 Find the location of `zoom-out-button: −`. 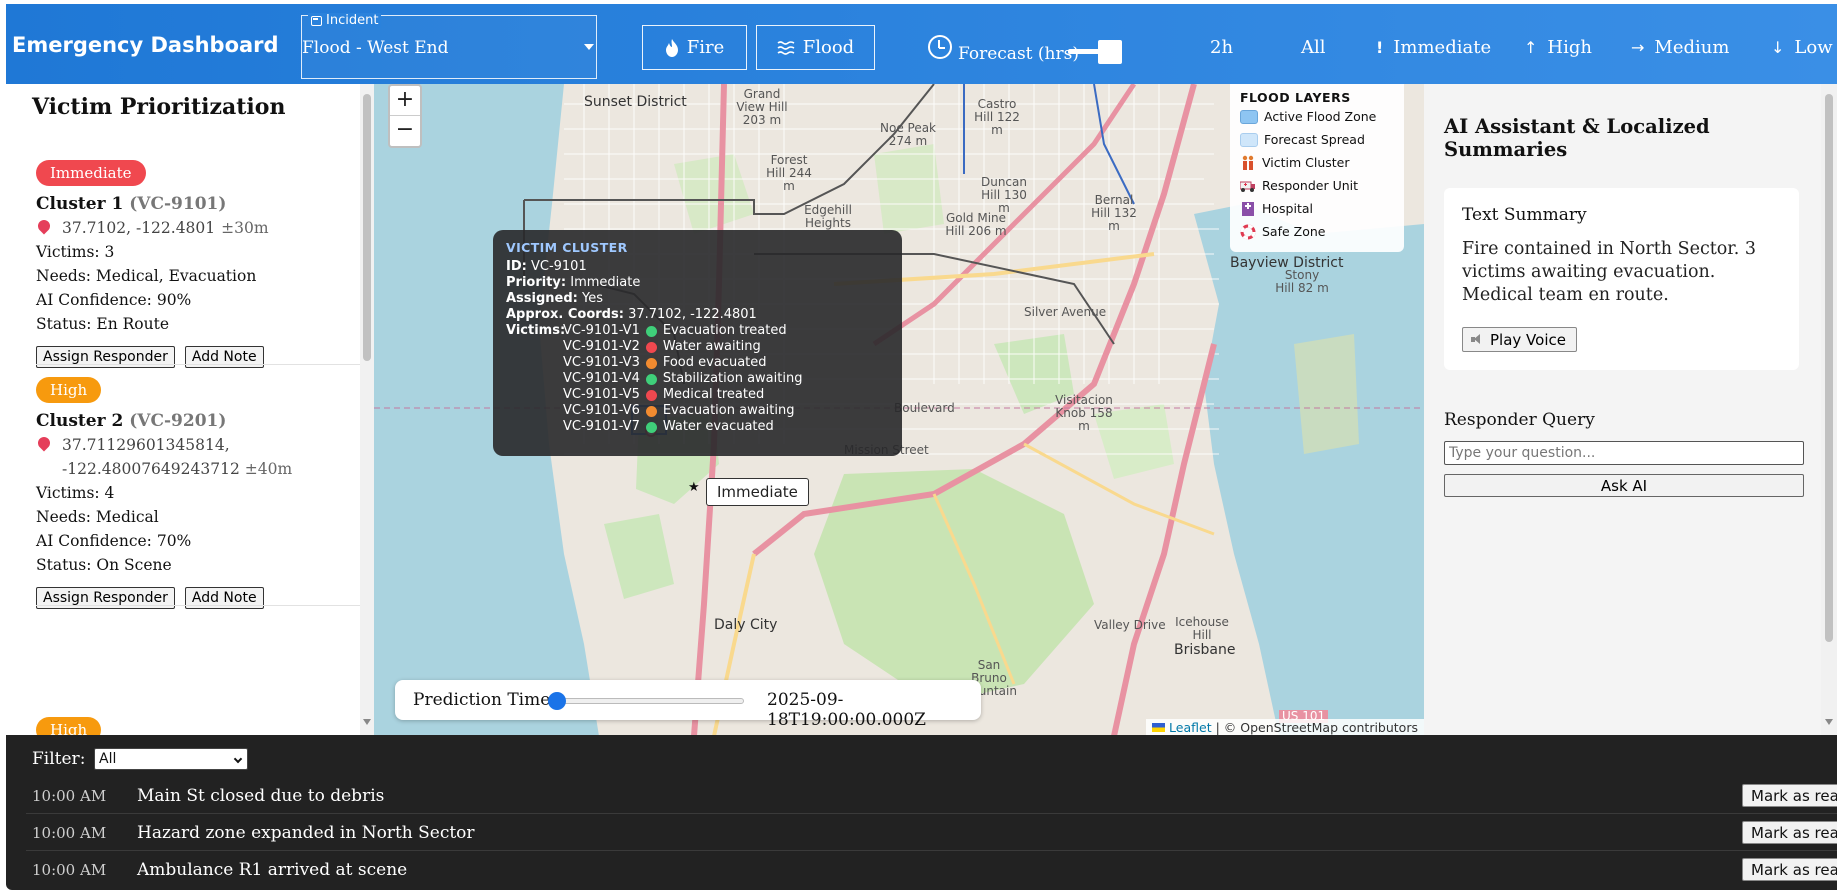

zoom-out-button: − is located at coordinates (405, 131).